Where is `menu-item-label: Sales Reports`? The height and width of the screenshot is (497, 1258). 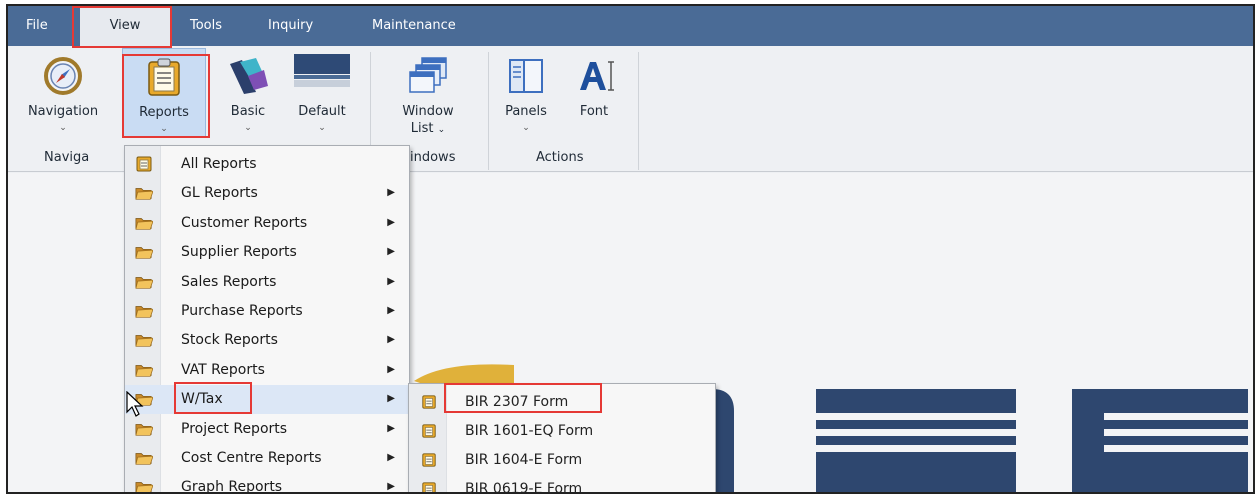 menu-item-label: Sales Reports is located at coordinates (229, 281).